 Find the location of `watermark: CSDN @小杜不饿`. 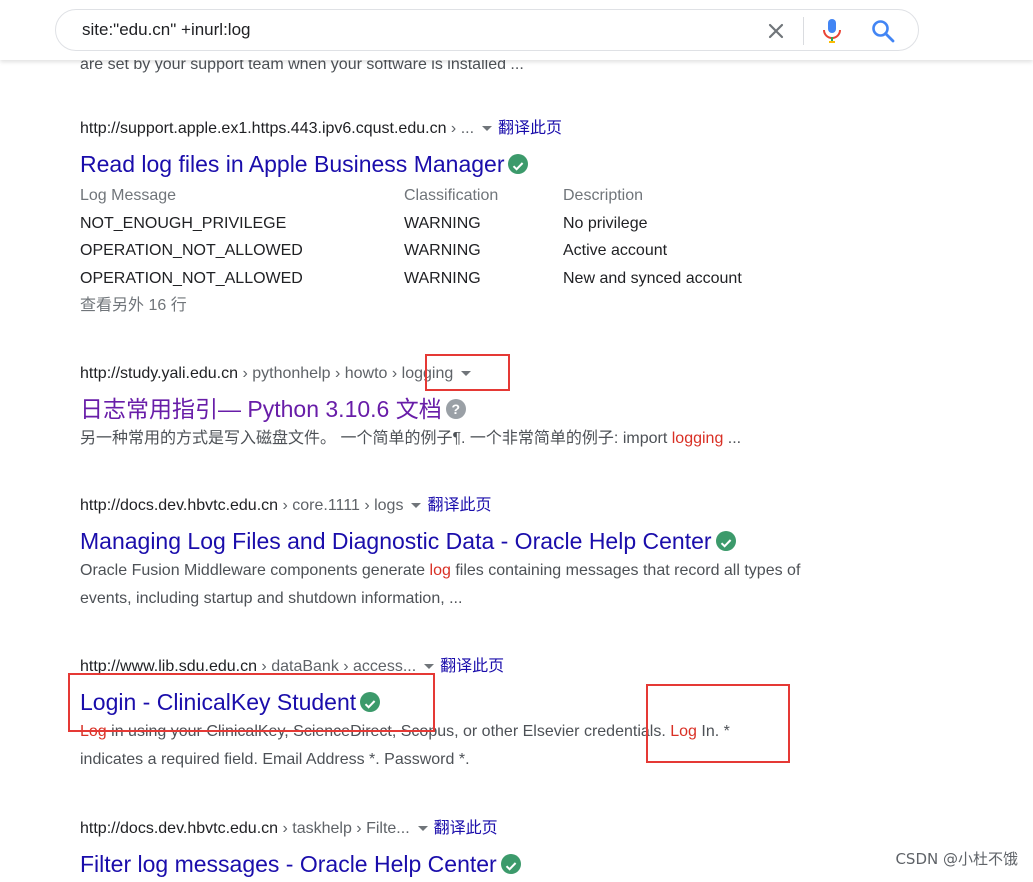

watermark: CSDN @小杜不饿 is located at coordinates (956, 859).